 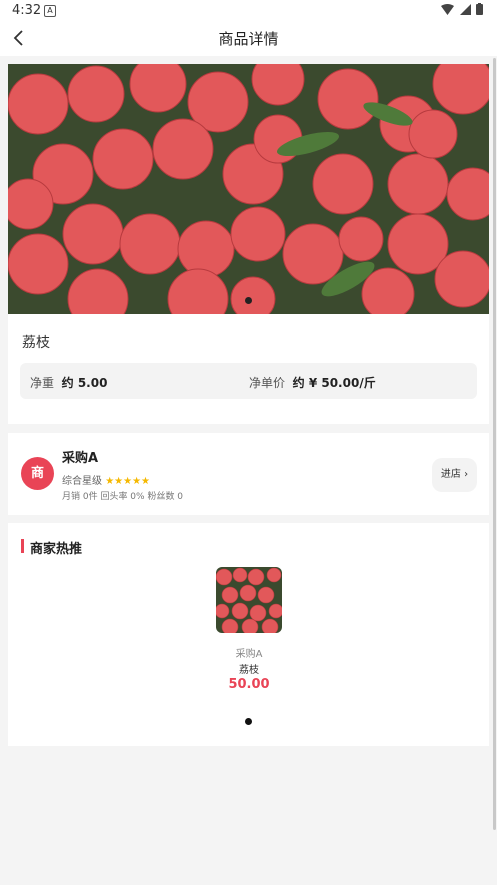 I want to click on status-bar: 4:32 A, so click(x=248, y=11).